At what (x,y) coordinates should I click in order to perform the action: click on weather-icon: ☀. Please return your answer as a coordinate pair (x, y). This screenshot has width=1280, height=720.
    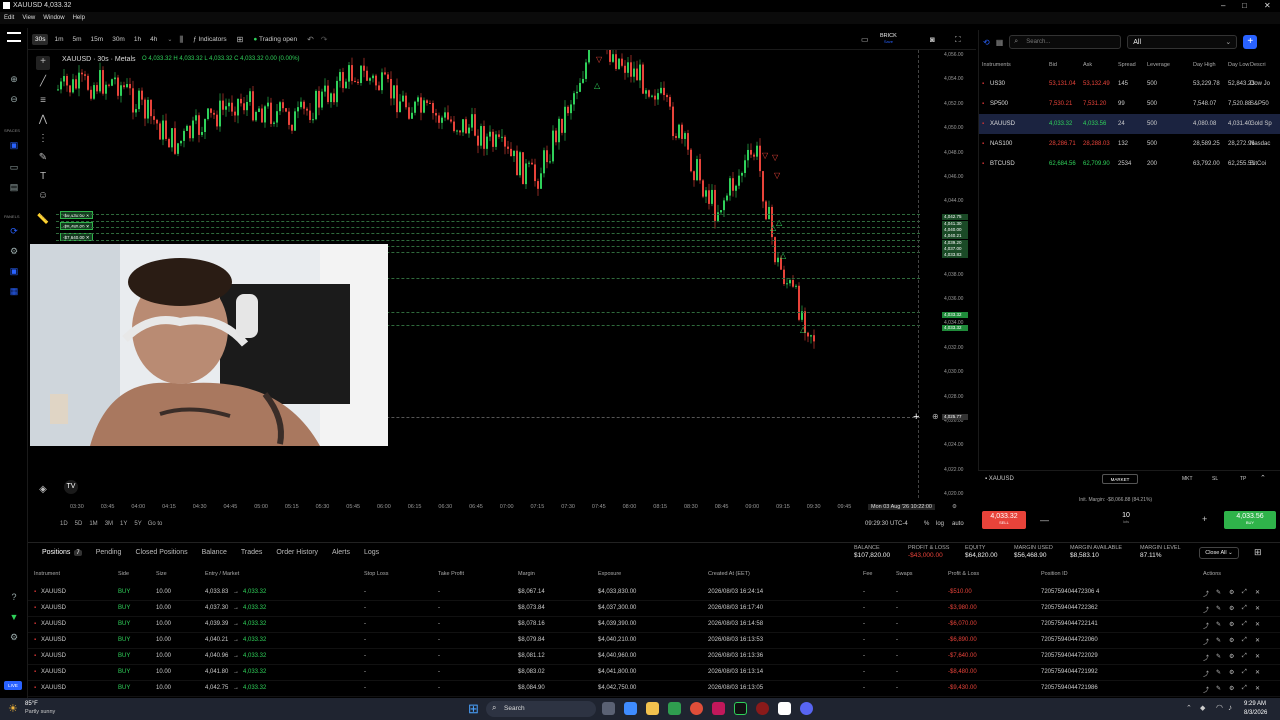
    Looking at the image, I should click on (13, 708).